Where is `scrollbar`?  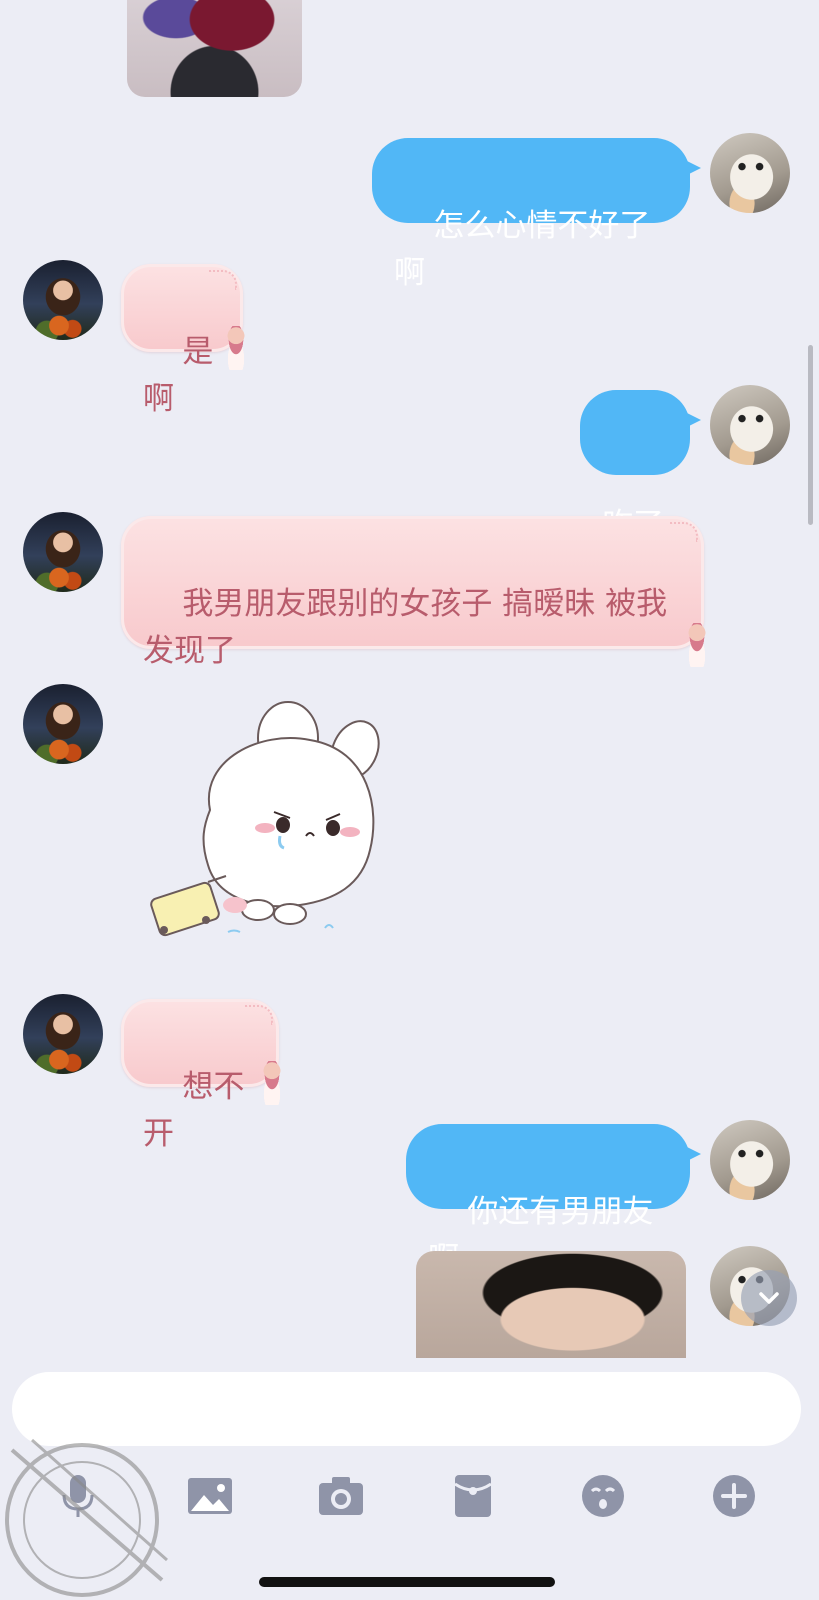
scrollbar is located at coordinates (810, 435).